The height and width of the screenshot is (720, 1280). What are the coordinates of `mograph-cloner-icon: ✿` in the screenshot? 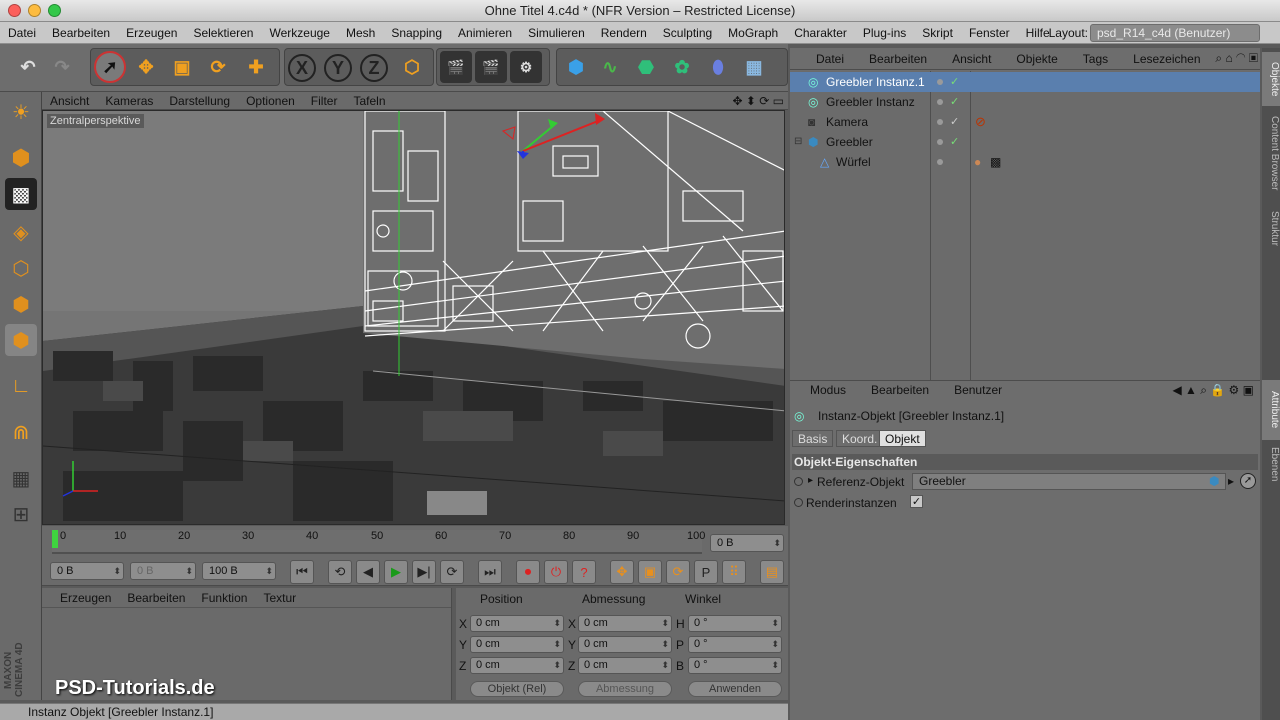 It's located at (682, 67).